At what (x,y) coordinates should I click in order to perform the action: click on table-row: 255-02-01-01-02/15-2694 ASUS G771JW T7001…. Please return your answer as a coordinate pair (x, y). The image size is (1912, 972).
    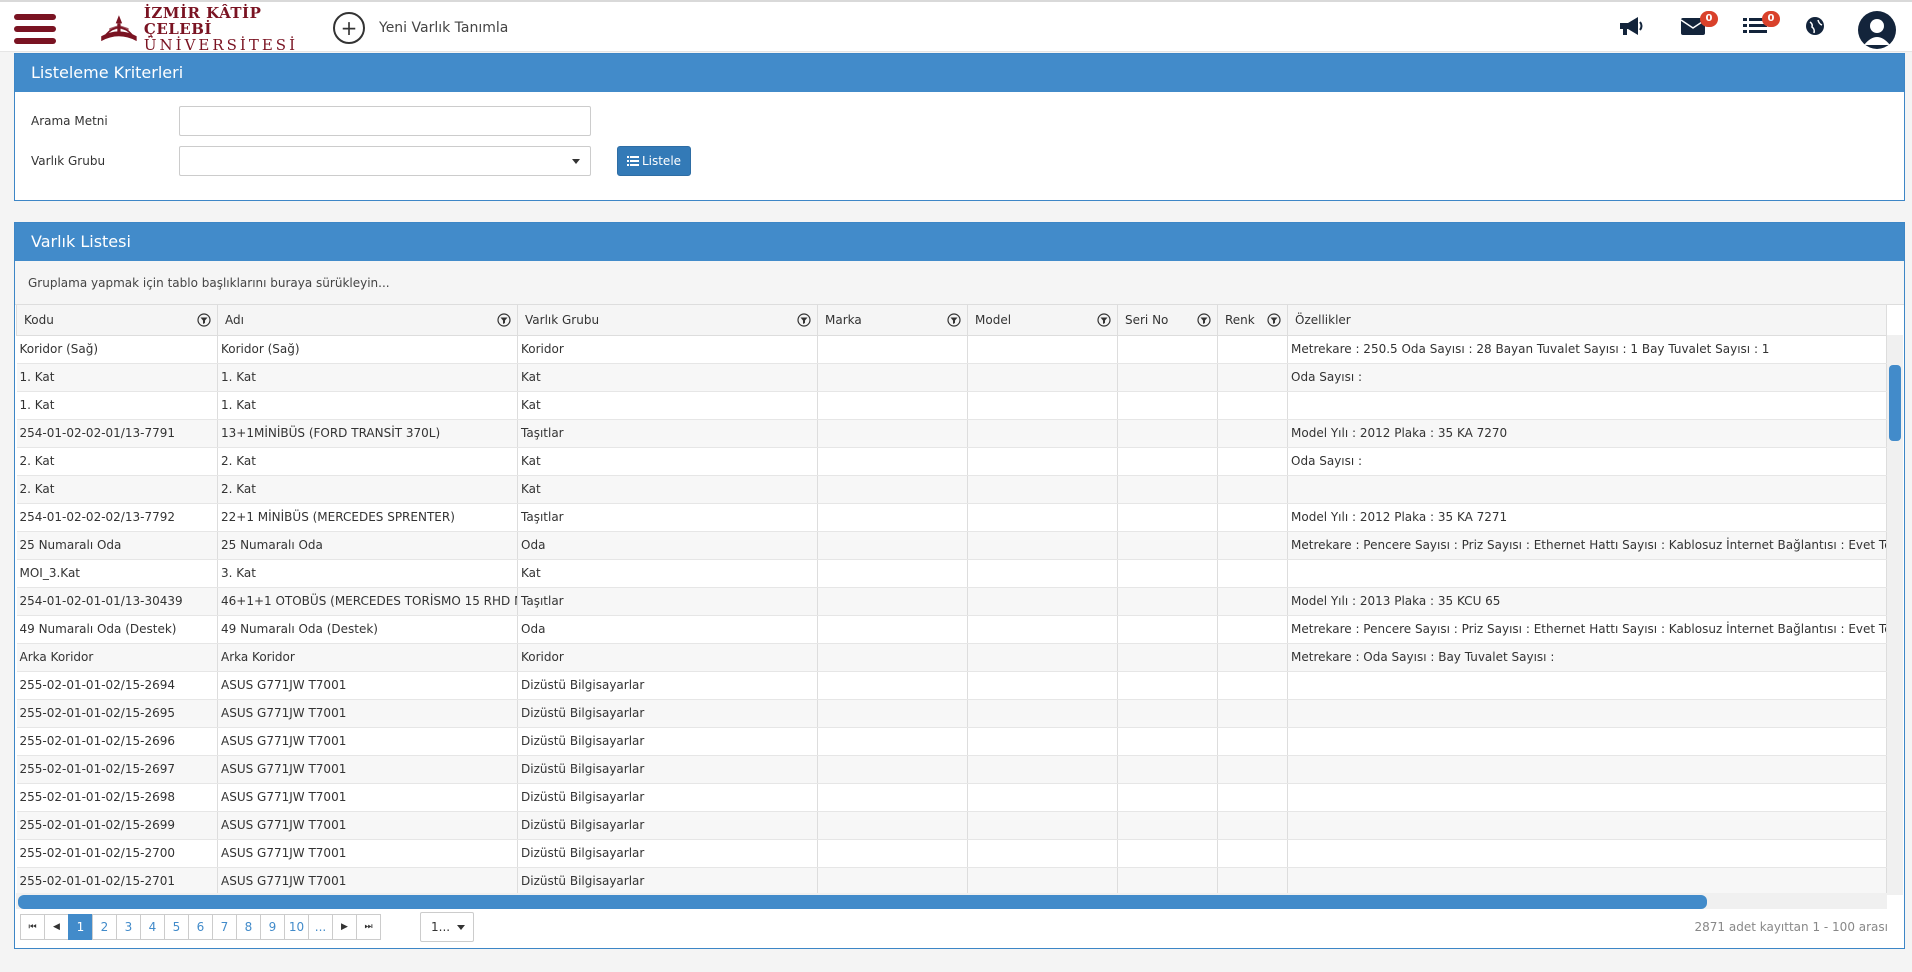
    Looking at the image, I should click on (951, 685).